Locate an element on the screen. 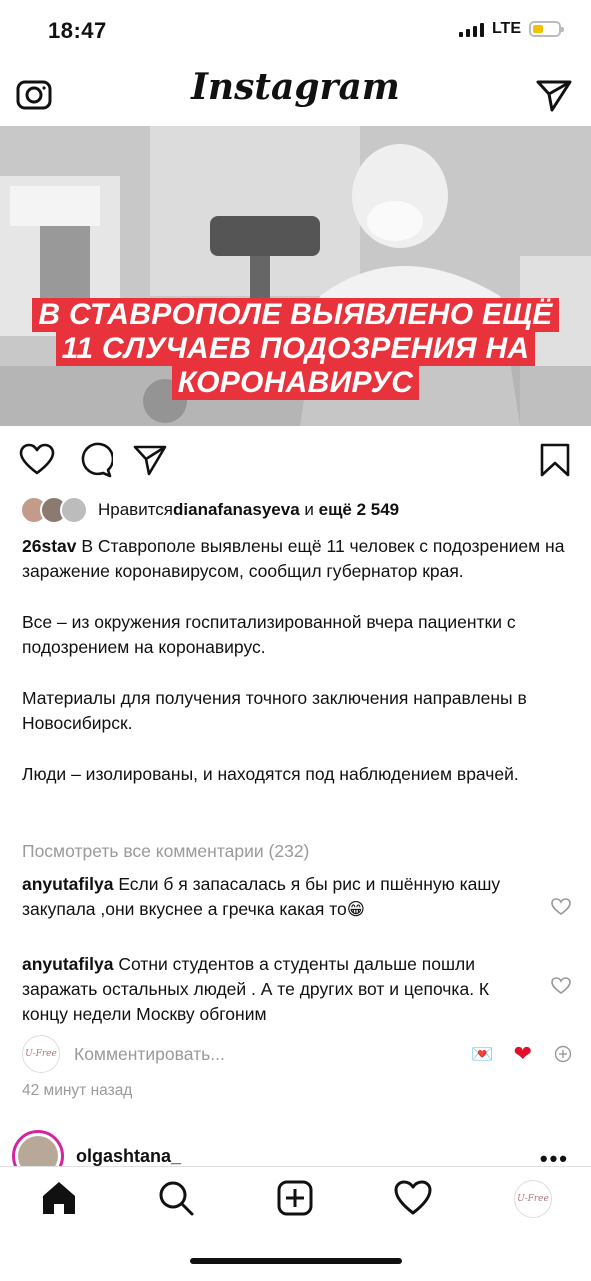  caption-author: 26stav is located at coordinates (49, 546).